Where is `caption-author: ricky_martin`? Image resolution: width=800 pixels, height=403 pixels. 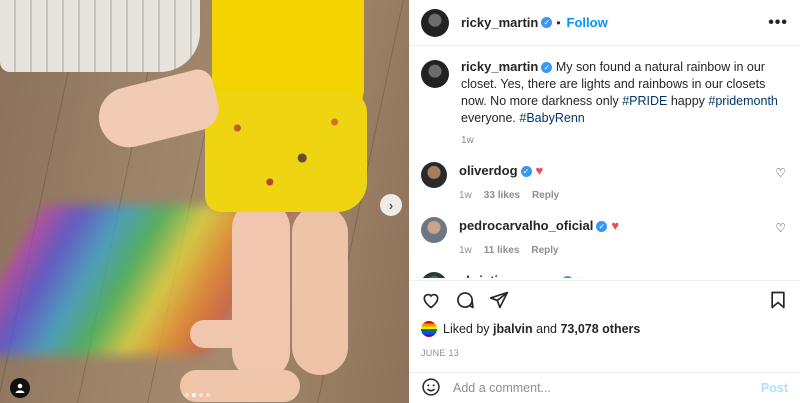
caption-author: ricky_martin is located at coordinates (499, 66).